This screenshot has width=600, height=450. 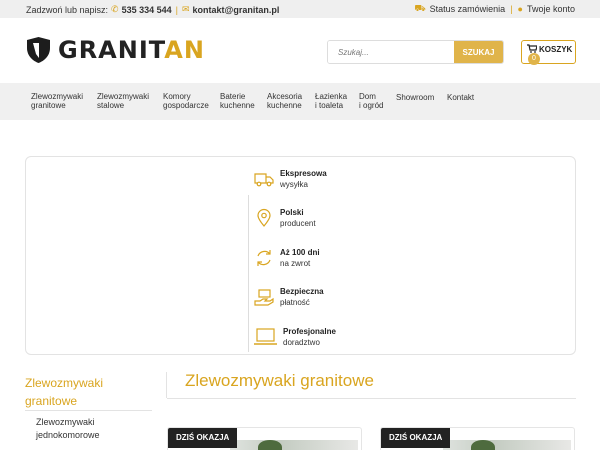 I want to click on logo-wordmark: GRANITAN, so click(x=131, y=50).